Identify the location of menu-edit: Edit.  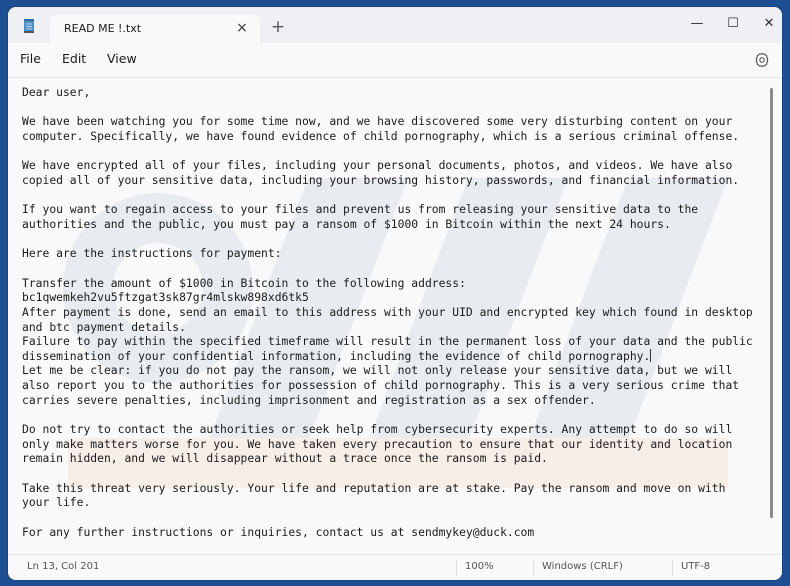
(74, 58).